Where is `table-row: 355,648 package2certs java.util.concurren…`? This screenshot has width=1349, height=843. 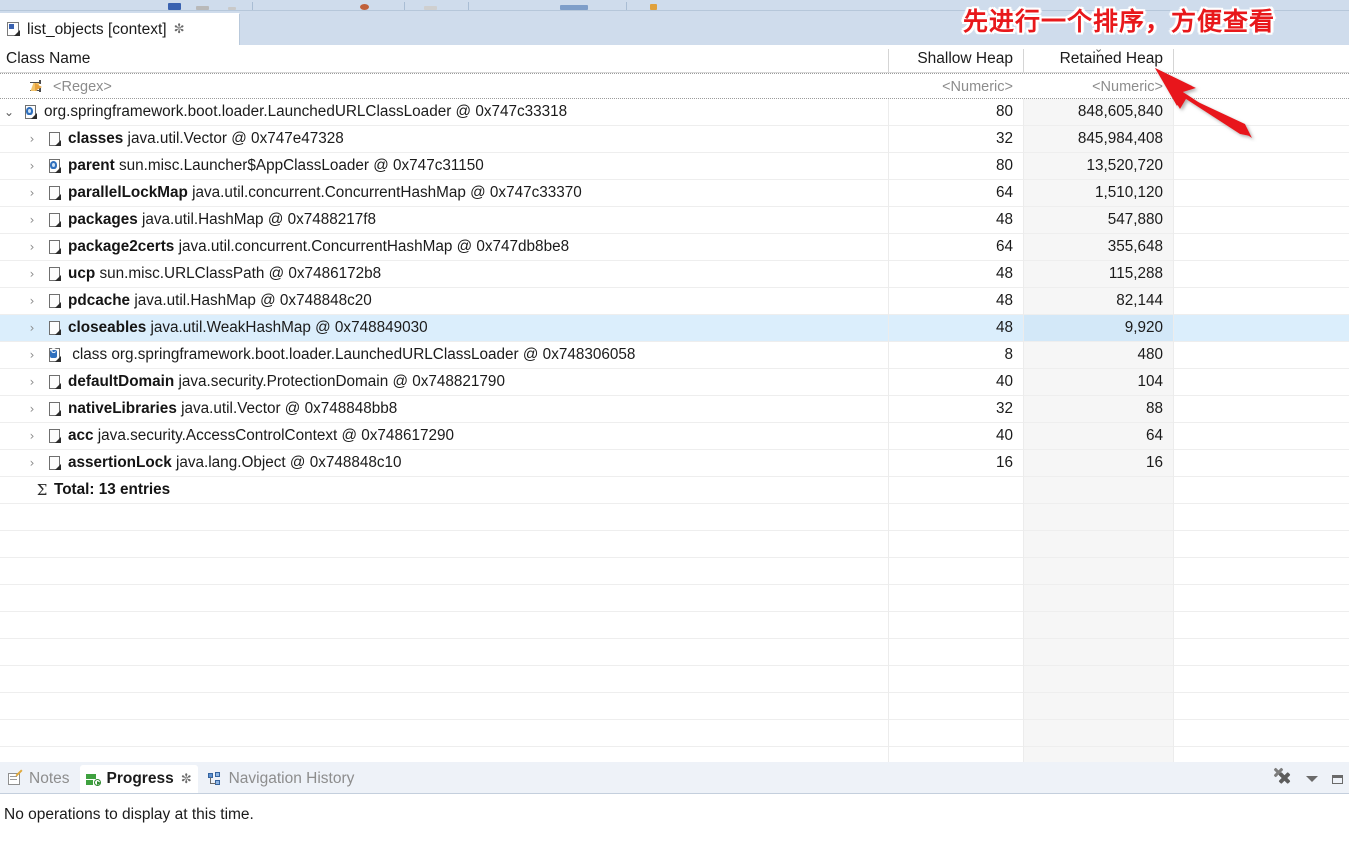
table-row: 355,648 package2certs java.util.concurren… is located at coordinates (674, 247).